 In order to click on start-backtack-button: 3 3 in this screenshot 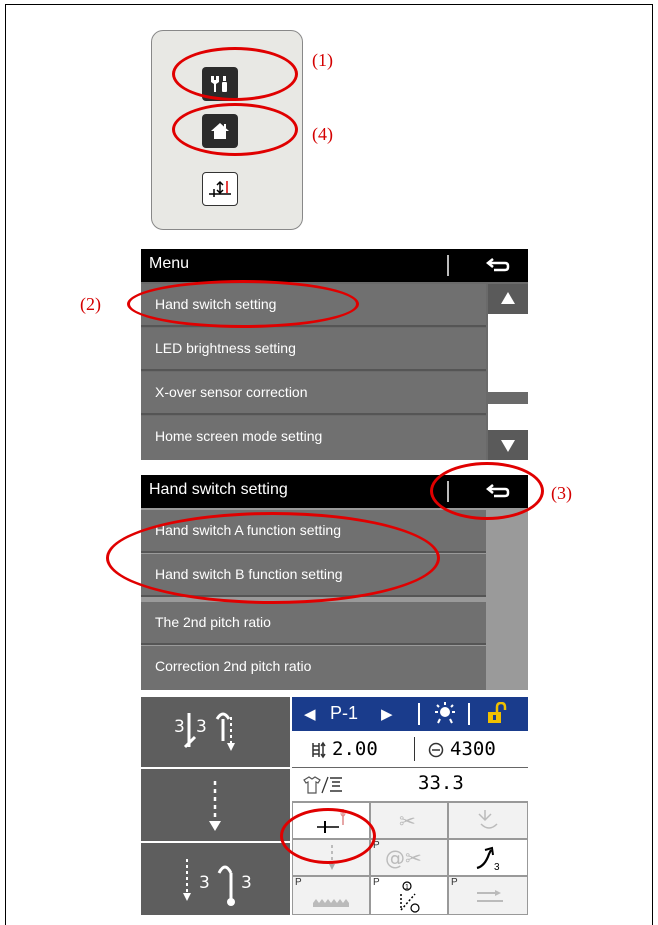, I will do `click(215, 733)`.